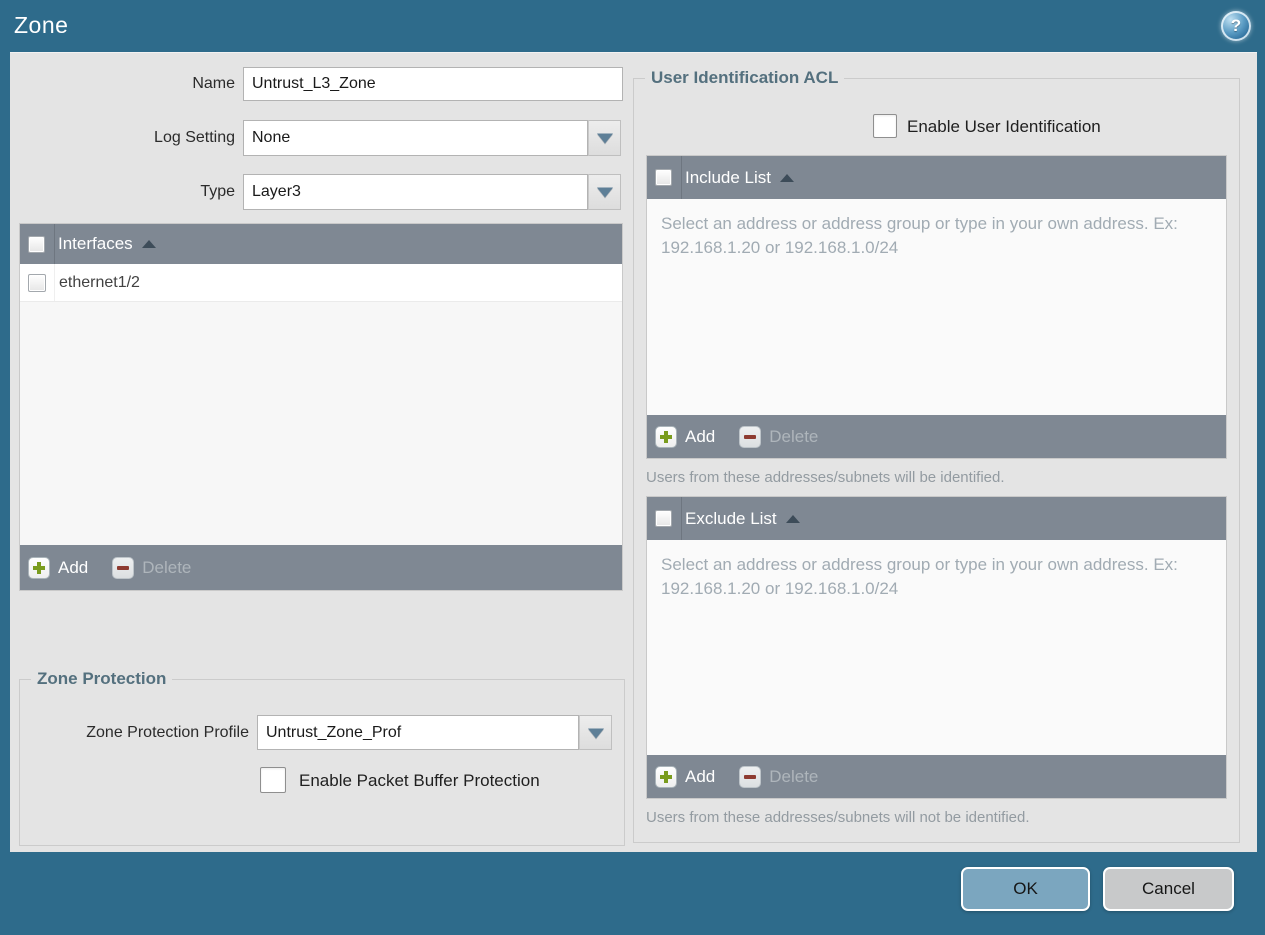  I want to click on name-input, so click(433, 84).